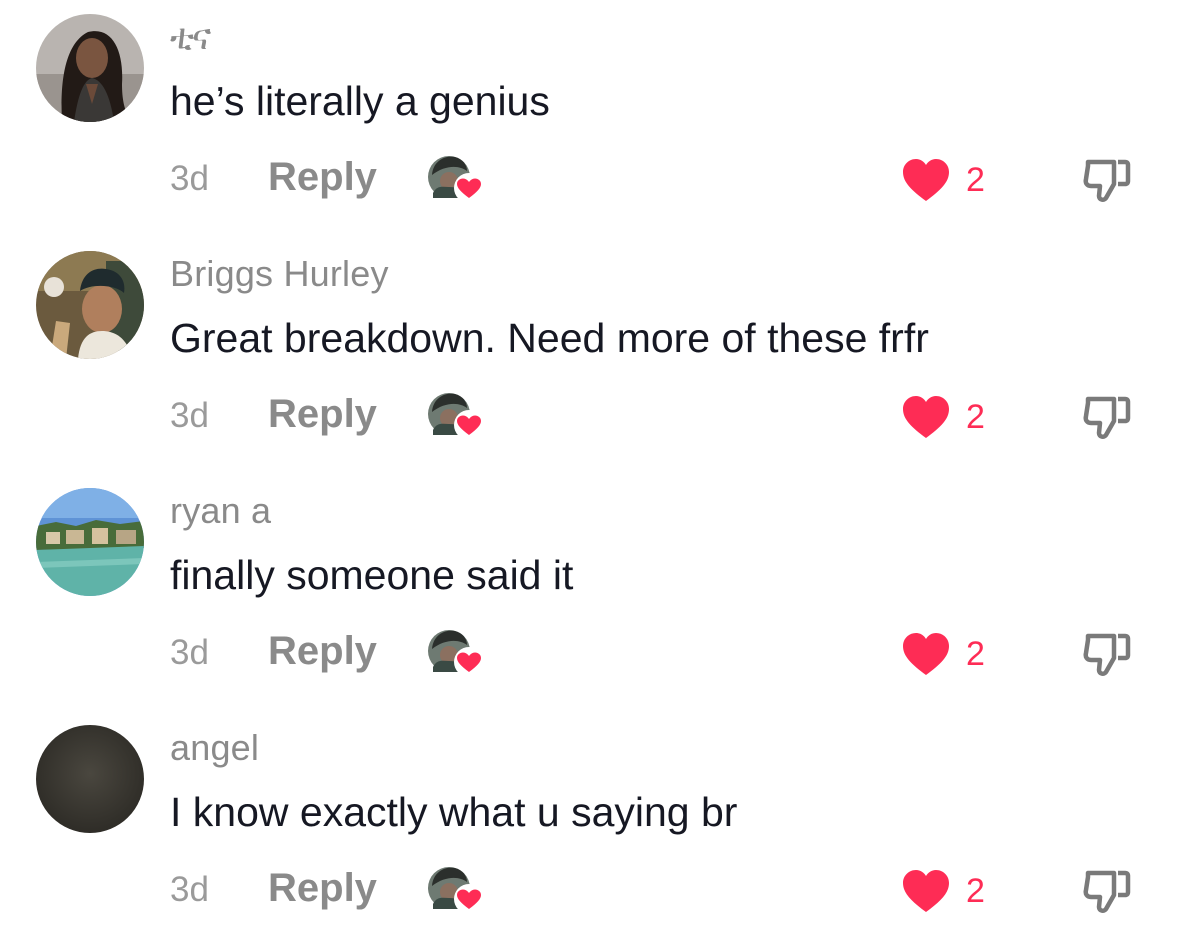 The height and width of the screenshot is (947, 1179). Describe the element at coordinates (220, 511) in the screenshot. I see `comment-username: ryan a` at that location.